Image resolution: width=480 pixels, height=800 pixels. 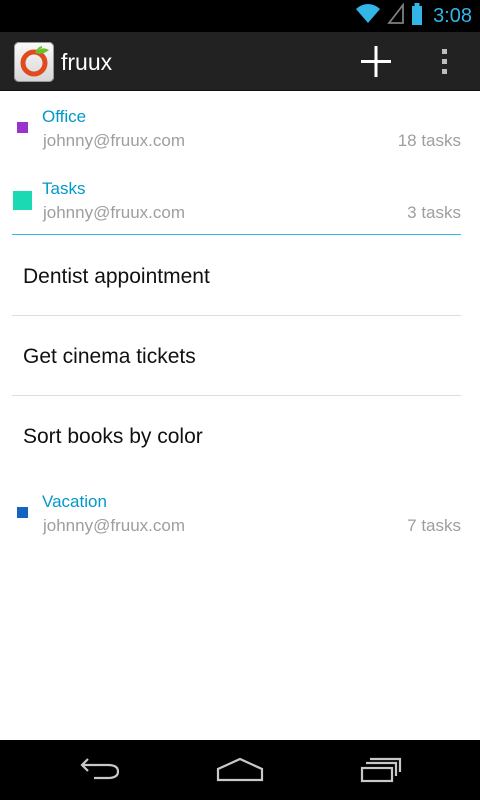 I want to click on app-title: fruux, so click(x=87, y=62).